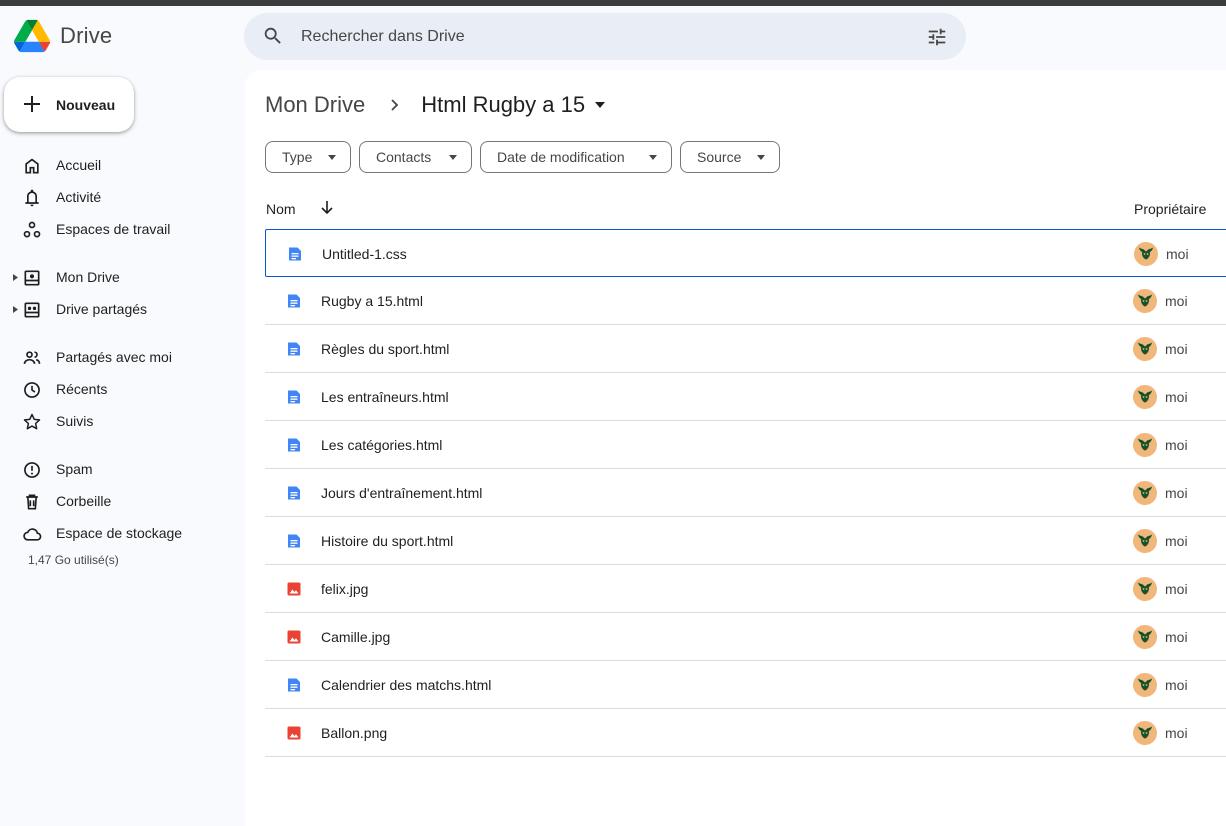  Describe the element at coordinates (120, 501) in the screenshot. I see `sidebar-item-trash: Corbeille` at that location.